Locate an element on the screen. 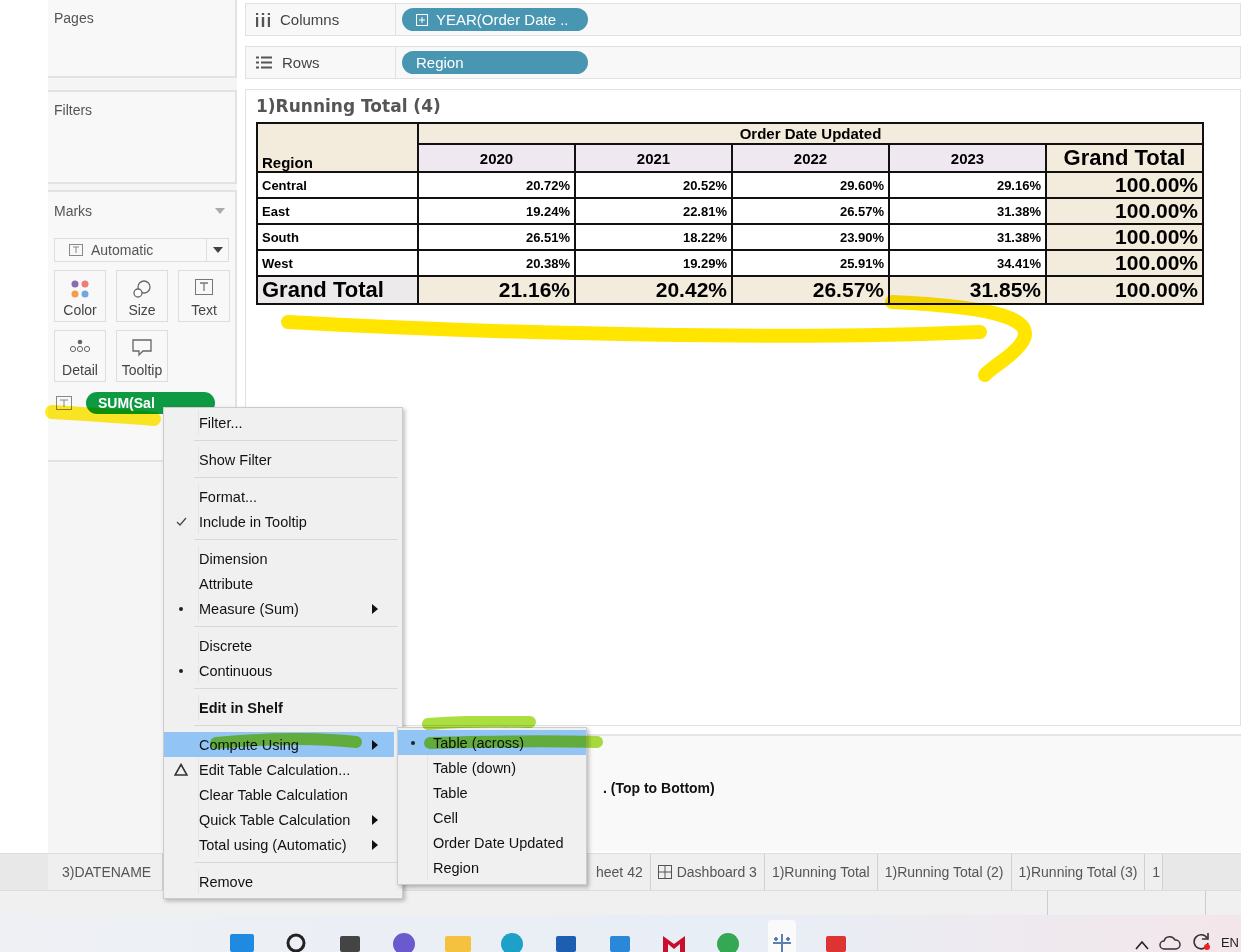  sheet-tab: 1)Running Total (2) is located at coordinates (944, 872).